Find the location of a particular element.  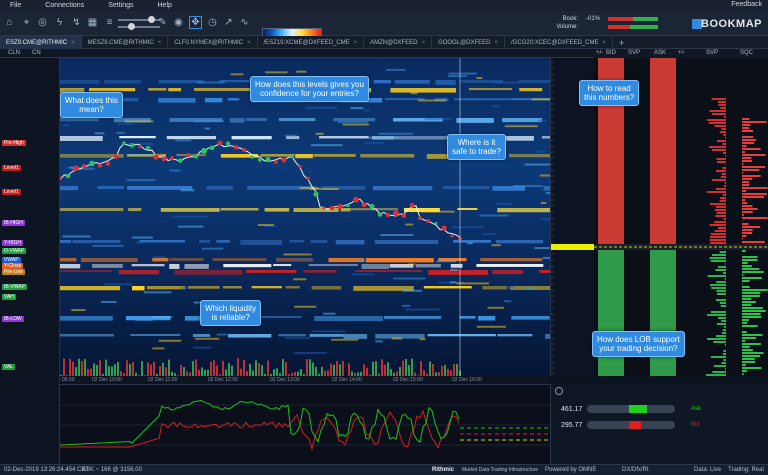

bid-balance-bar is located at coordinates (631, 425).